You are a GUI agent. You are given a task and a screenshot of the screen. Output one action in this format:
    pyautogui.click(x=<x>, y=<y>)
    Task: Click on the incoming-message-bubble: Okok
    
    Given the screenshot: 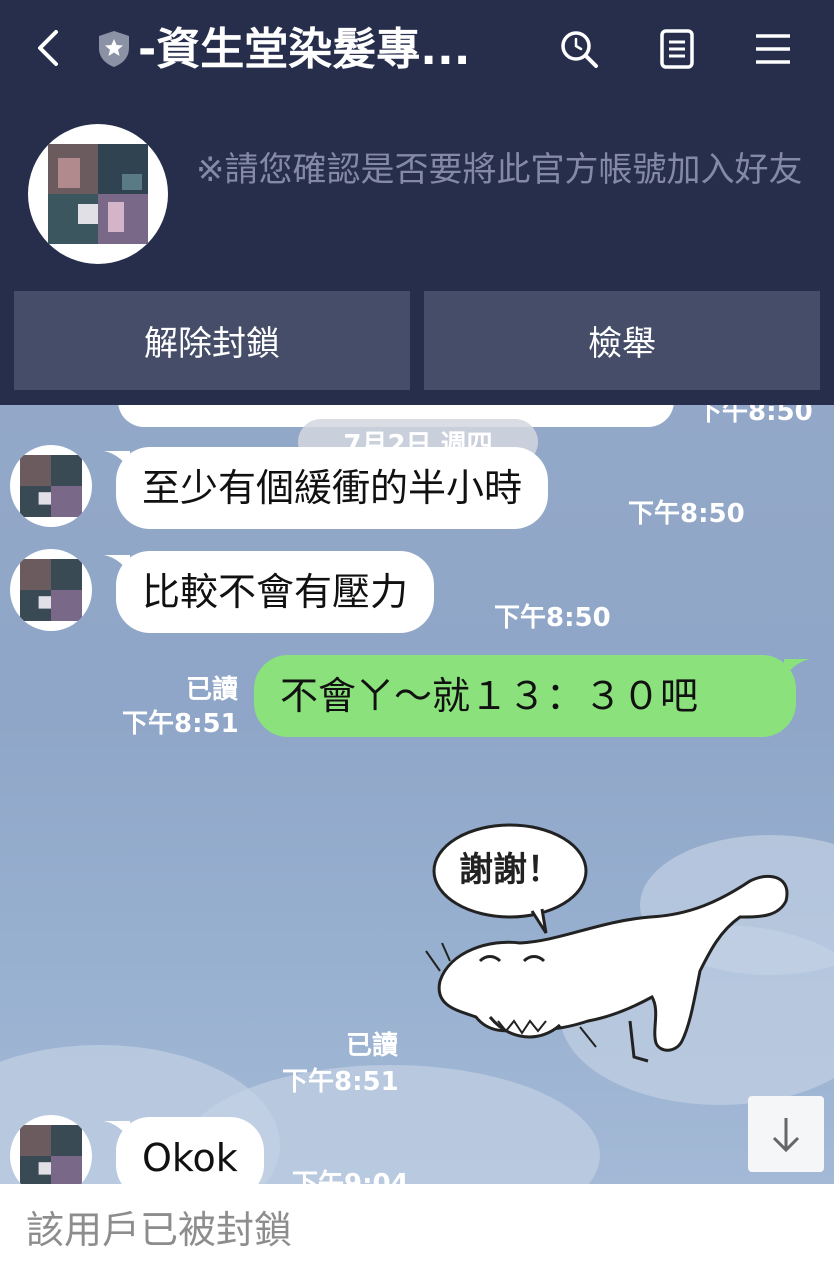 What is the action you would take?
    pyautogui.click(x=190, y=1150)
    